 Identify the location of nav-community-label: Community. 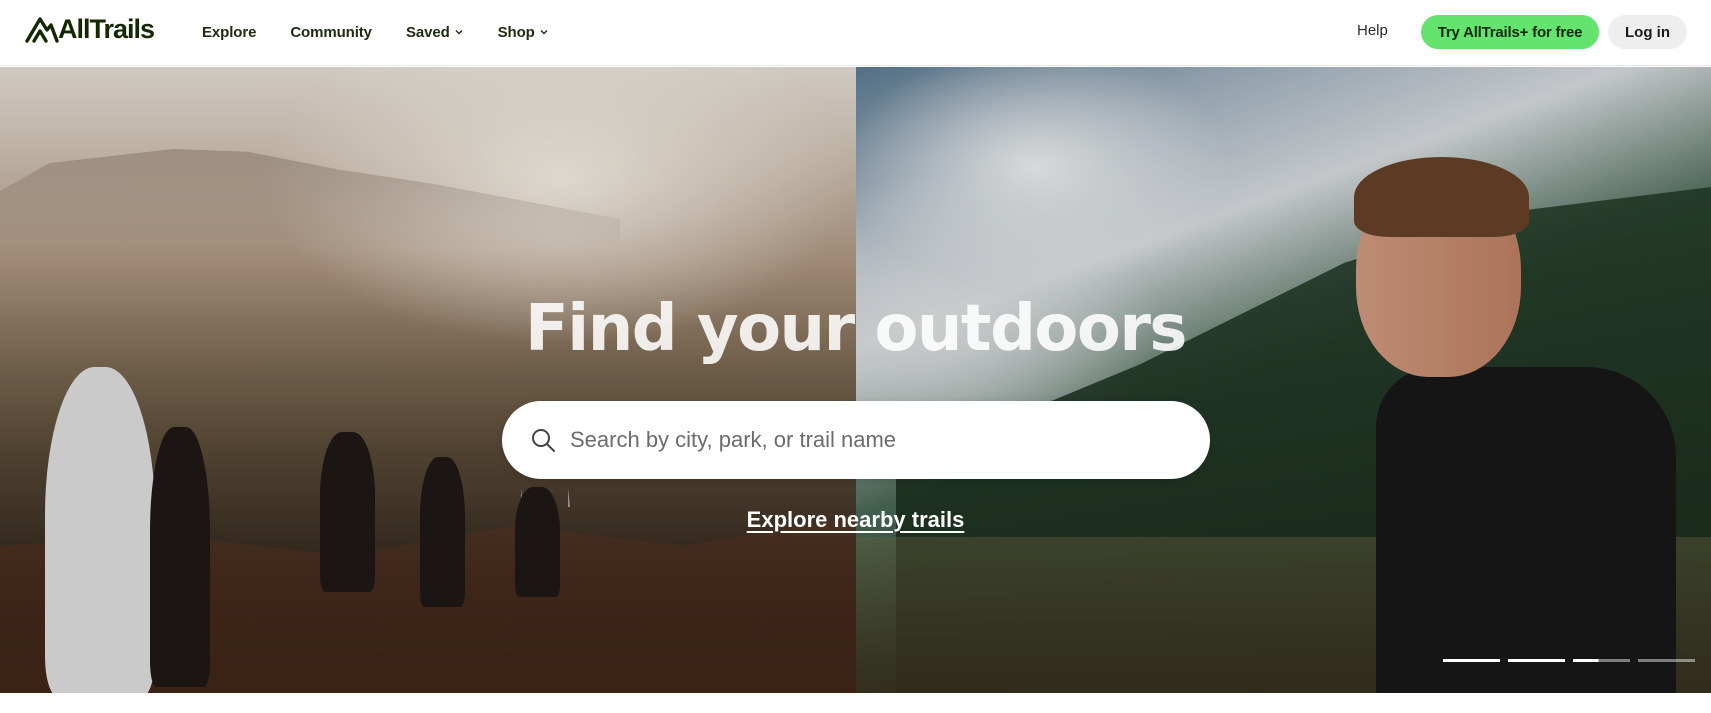
(331, 32).